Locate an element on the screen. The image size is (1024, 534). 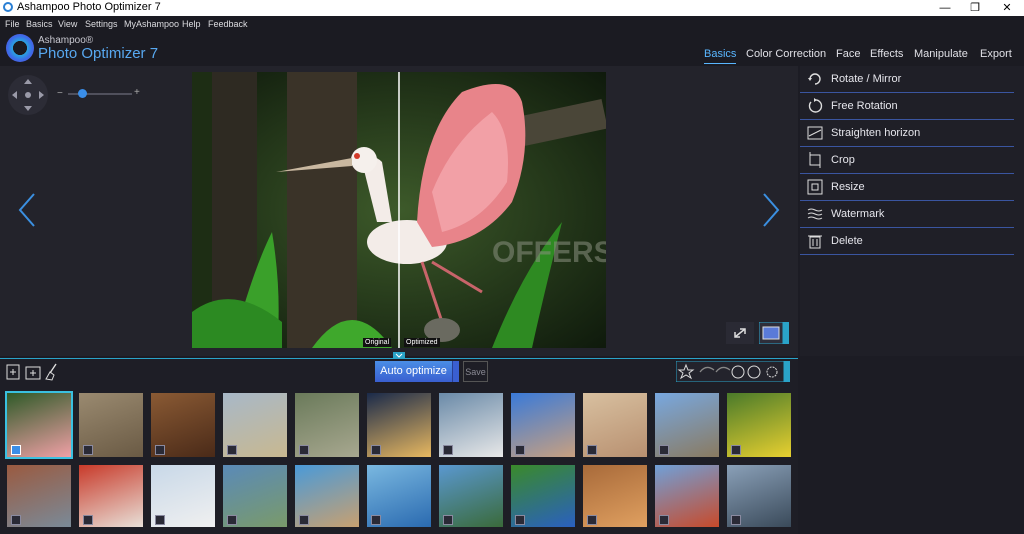
tab-effects: Effects is located at coordinates (886, 54).